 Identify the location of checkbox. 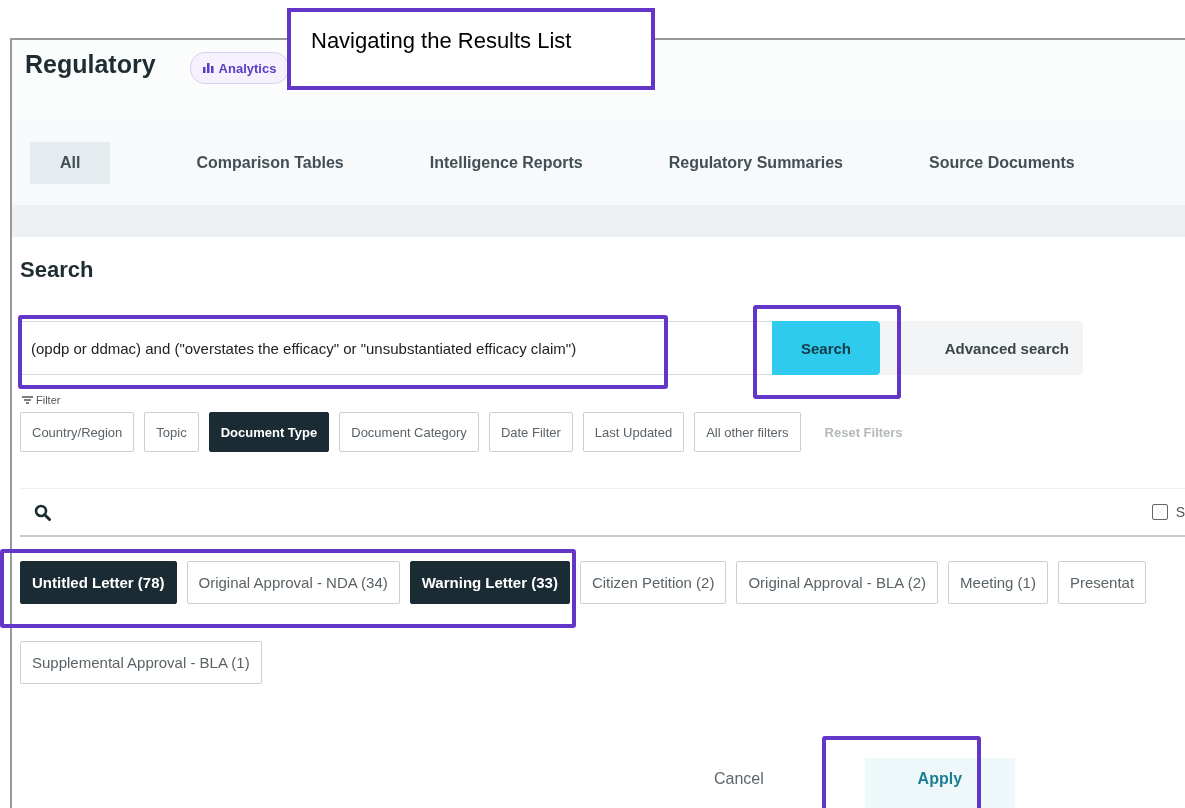
(1159, 512).